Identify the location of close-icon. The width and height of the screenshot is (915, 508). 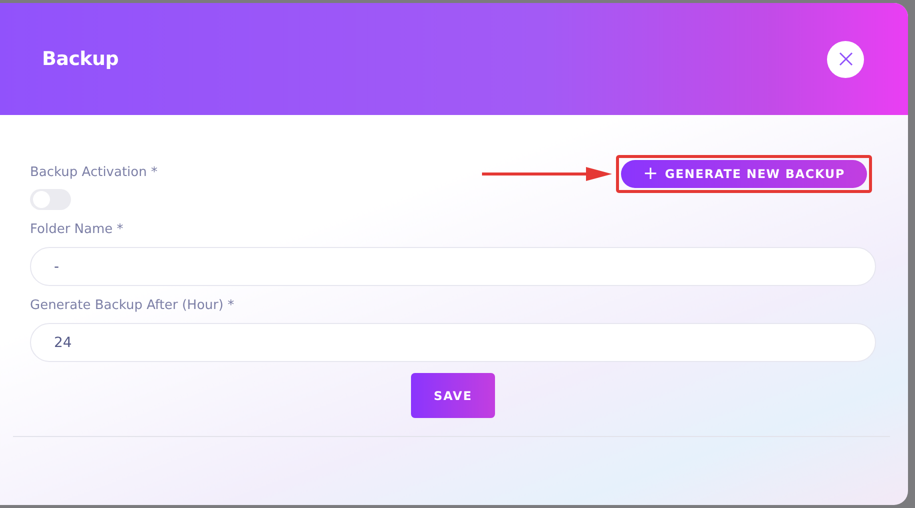
(846, 59).